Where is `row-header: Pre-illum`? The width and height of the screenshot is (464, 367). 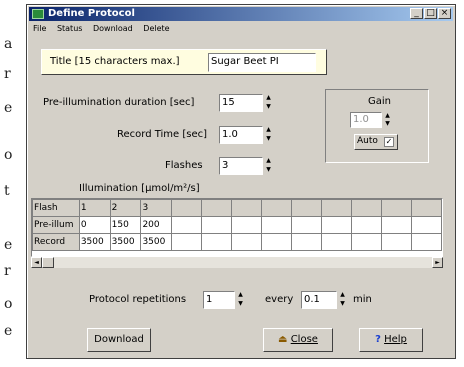 row-header: Pre-illum is located at coordinates (56, 225).